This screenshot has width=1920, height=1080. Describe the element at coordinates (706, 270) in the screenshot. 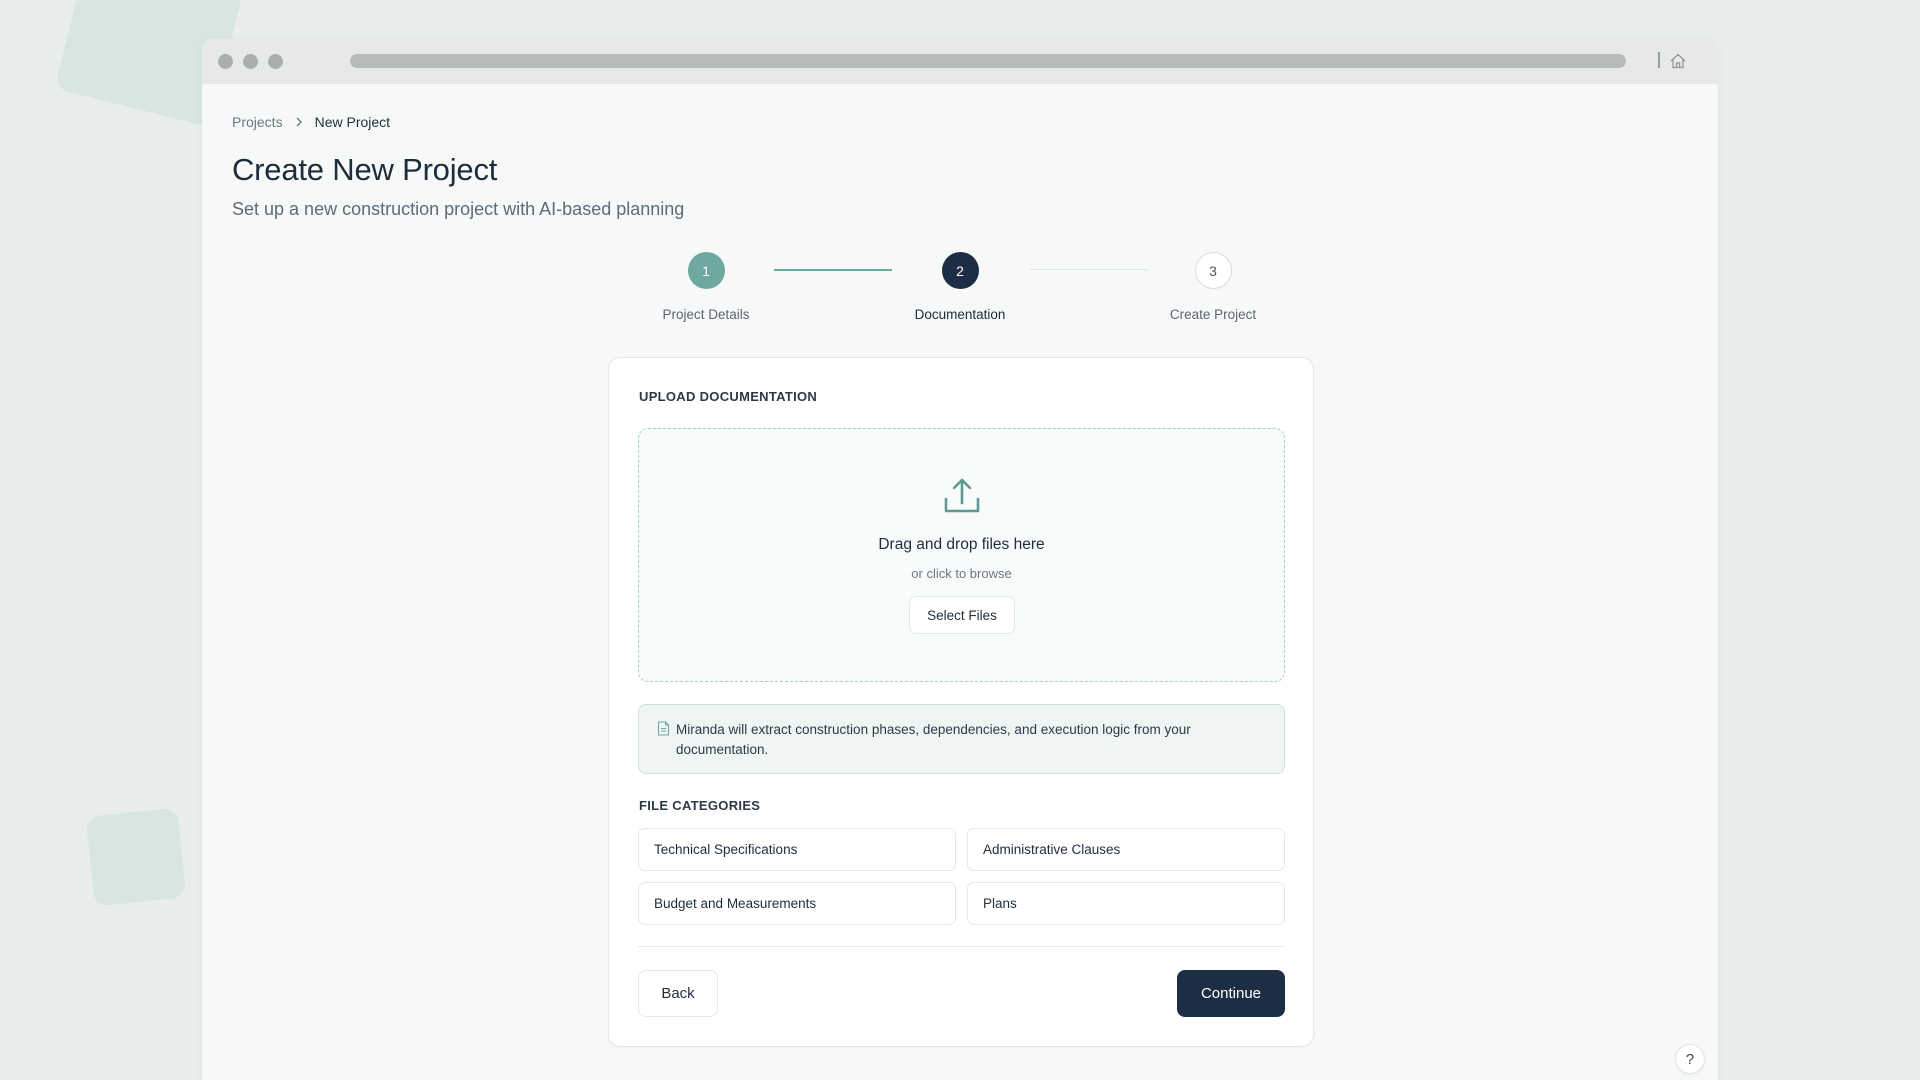

I see `step-number: 1` at that location.